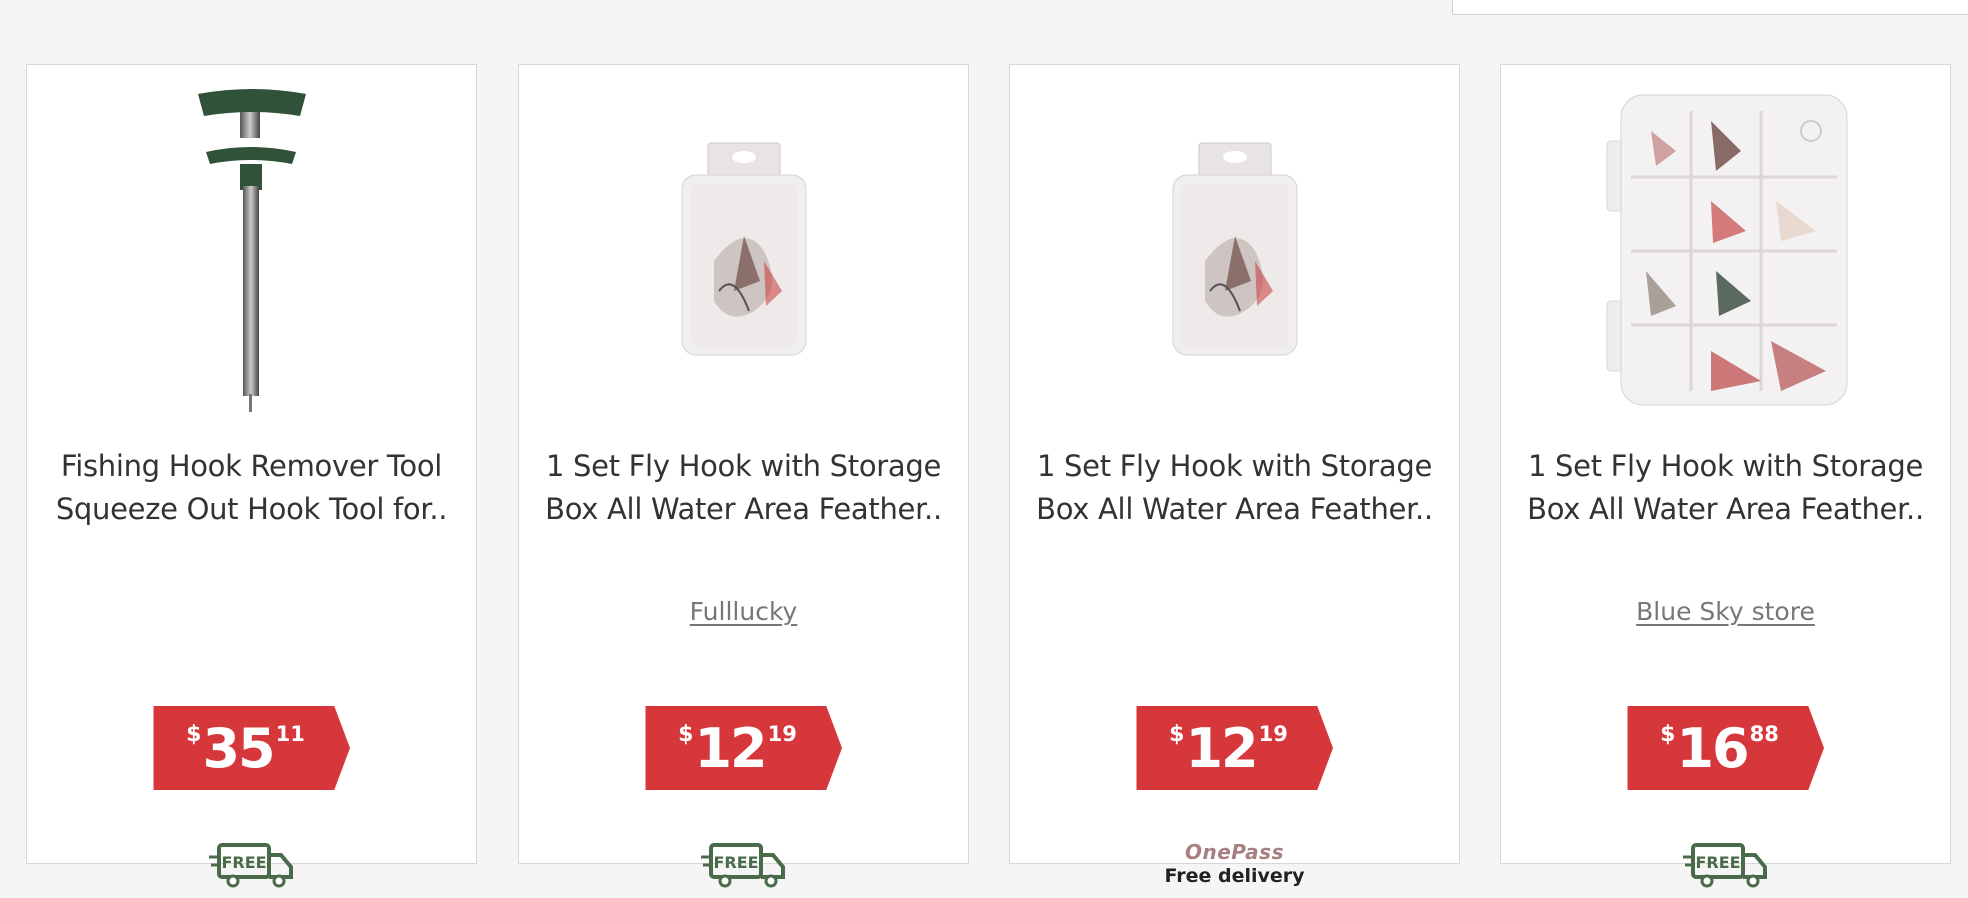 The image size is (1968, 898). What do you see at coordinates (1234, 852) in the screenshot?
I see `onepass-logo: OnePass` at bounding box center [1234, 852].